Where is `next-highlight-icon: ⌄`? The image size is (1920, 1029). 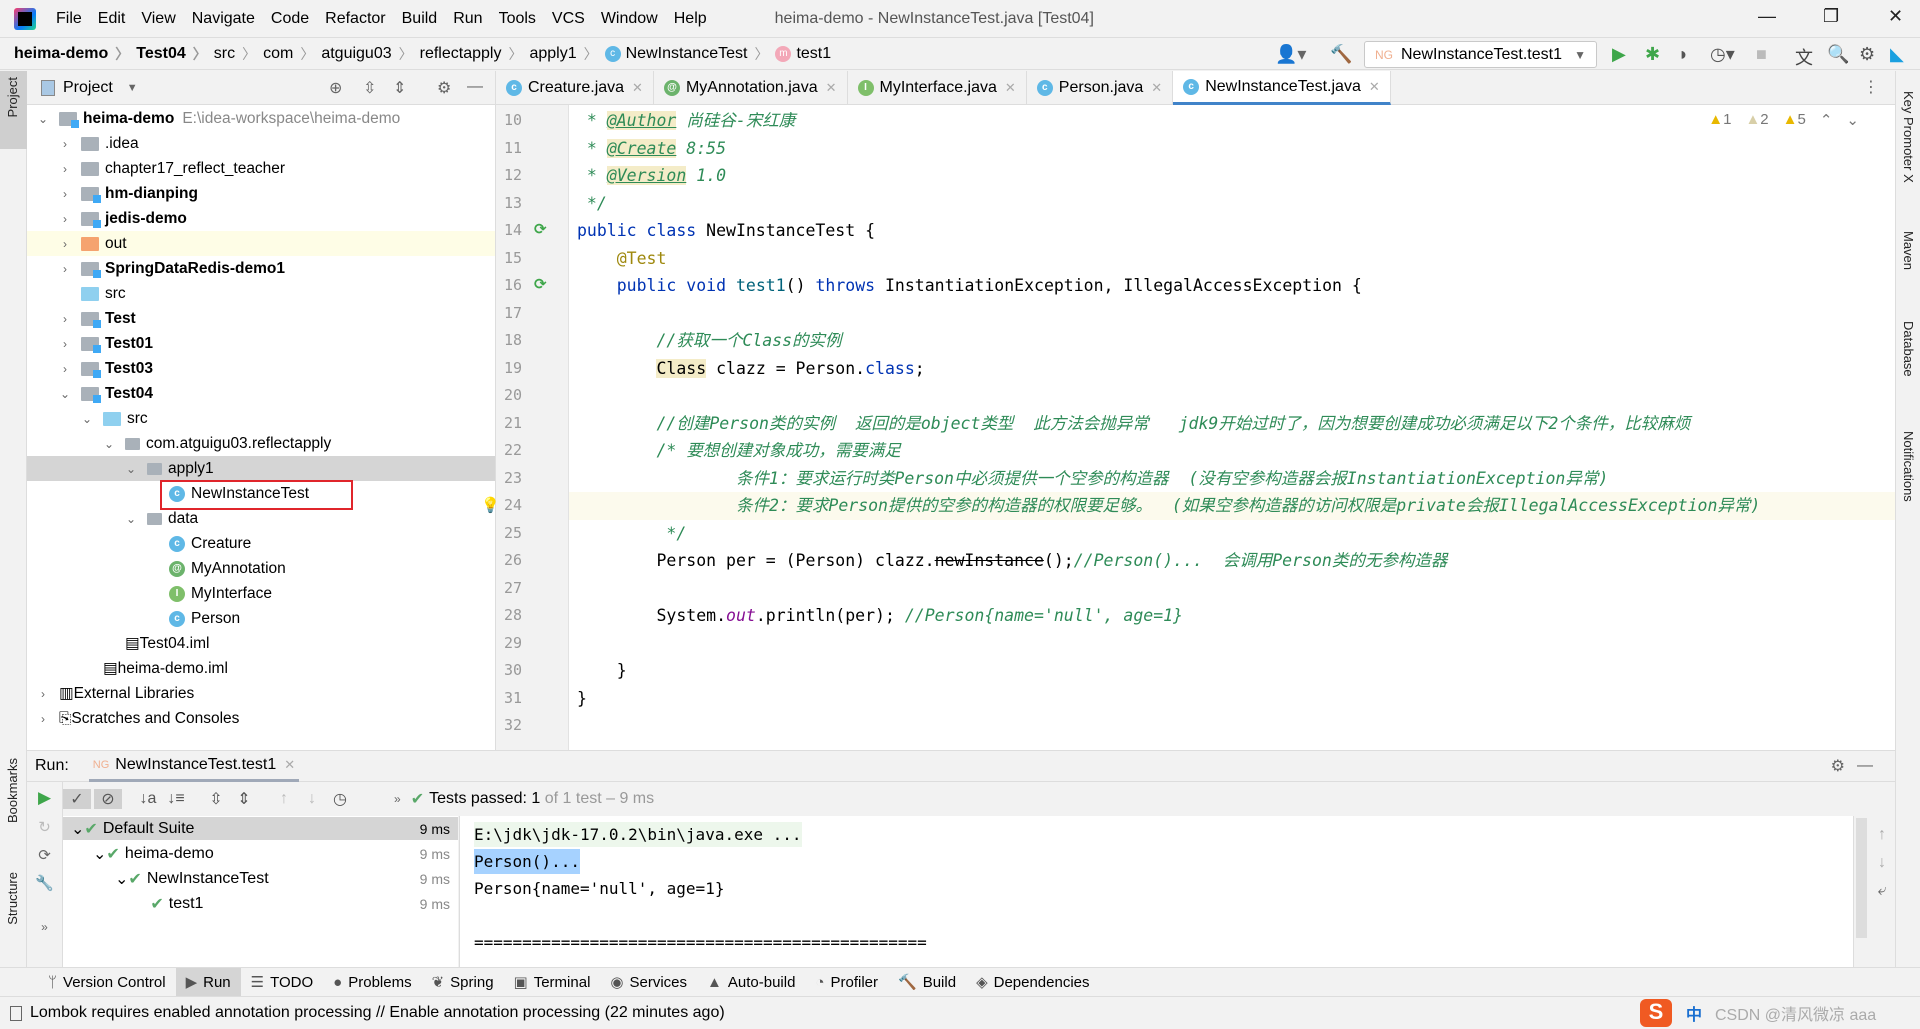 next-highlight-icon: ⌄ is located at coordinates (1852, 120).